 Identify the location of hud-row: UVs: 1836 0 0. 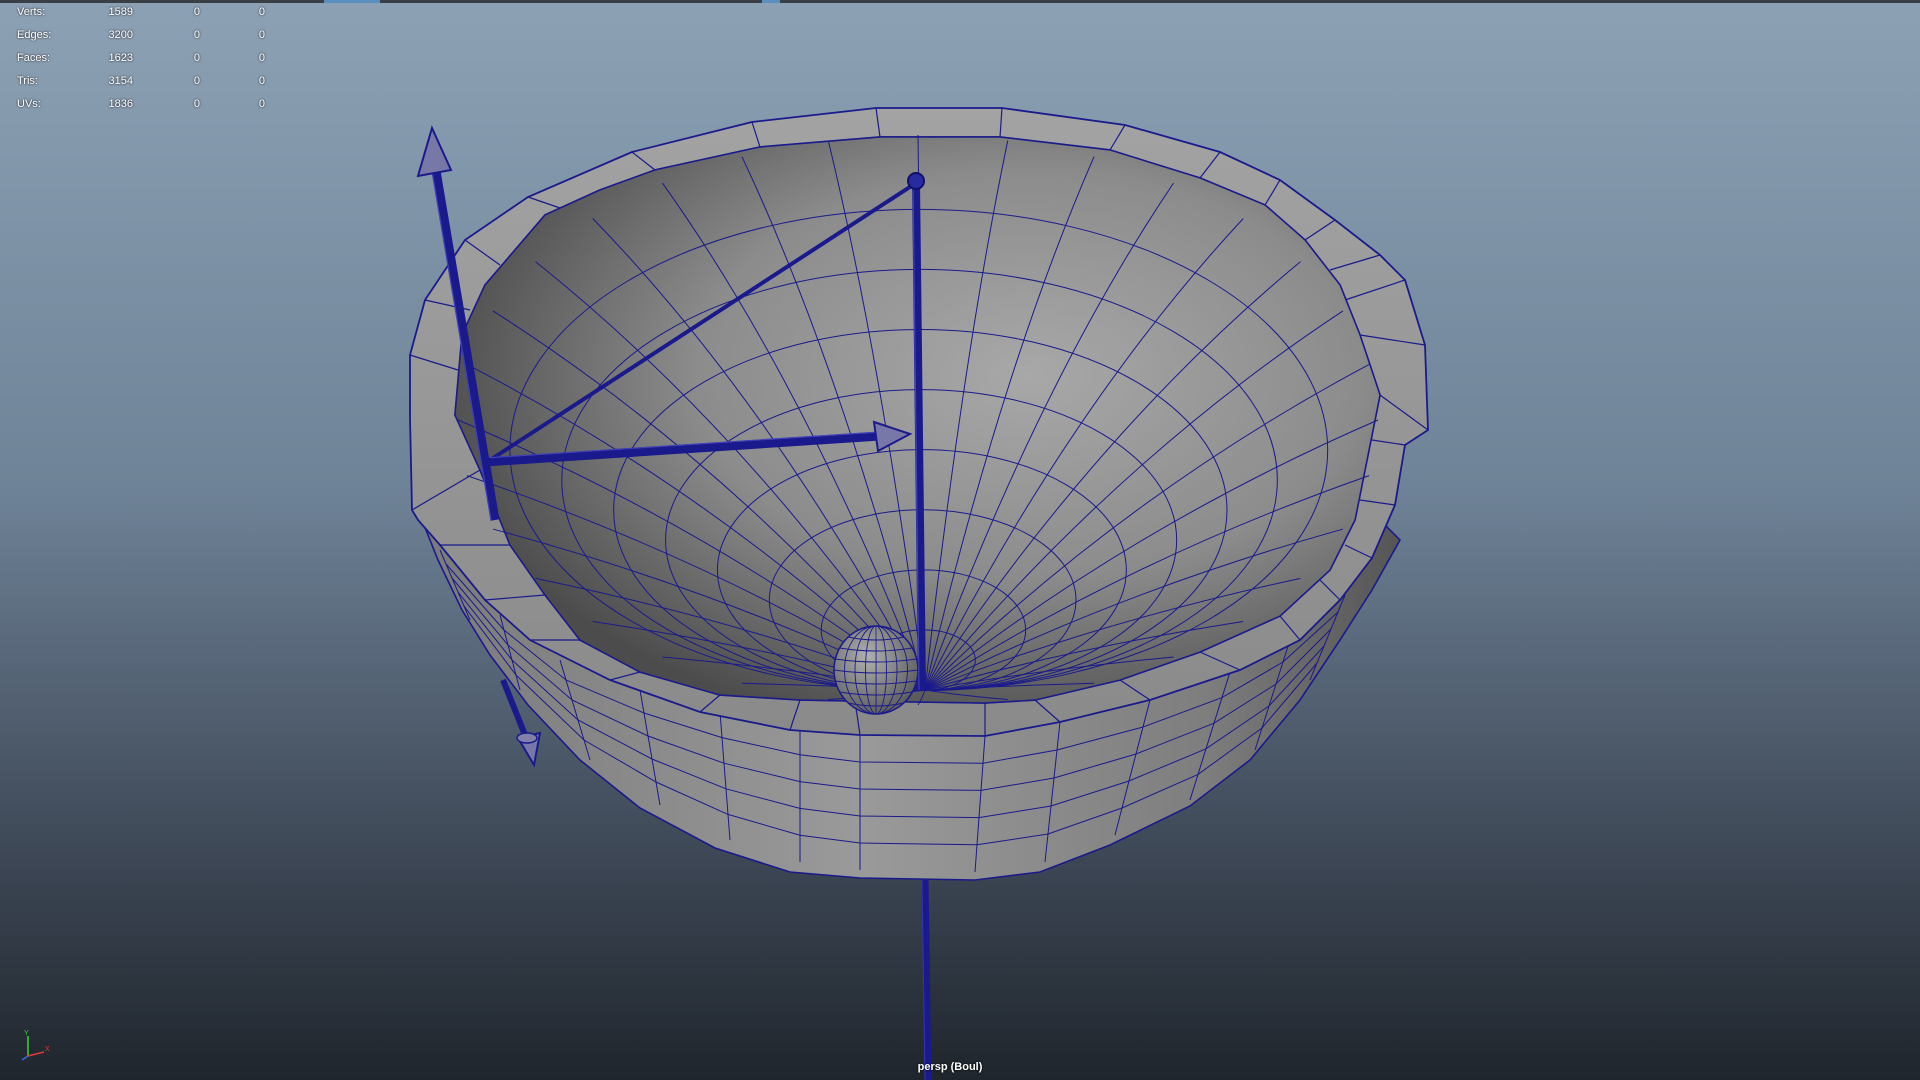
(150, 104).